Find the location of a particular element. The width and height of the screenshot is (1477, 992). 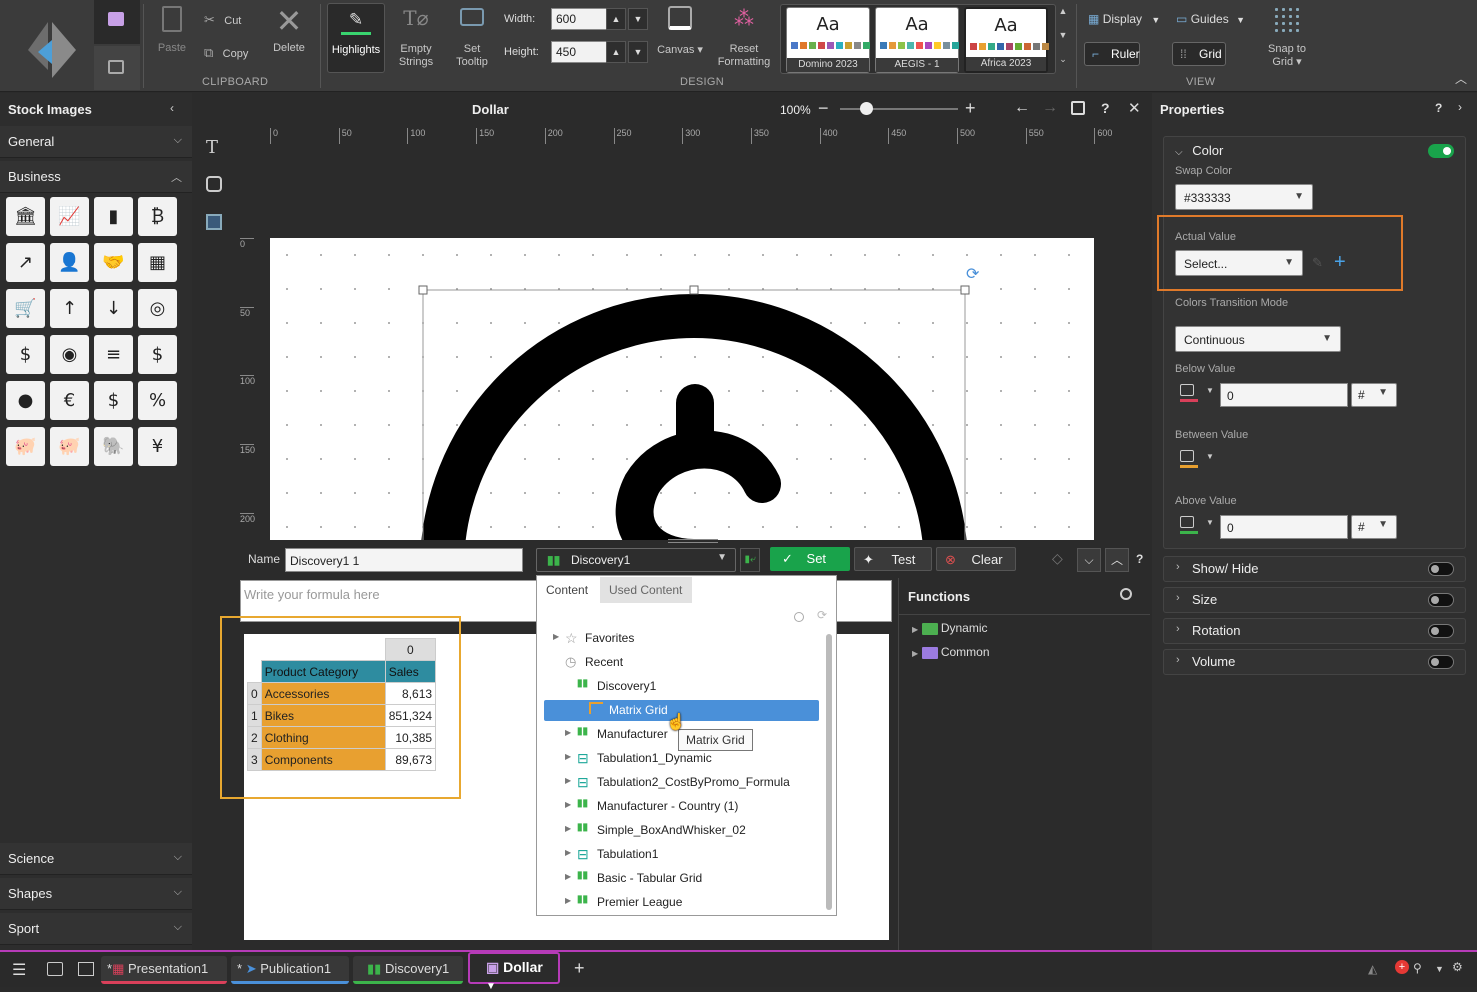

cart-icon: 🛒 is located at coordinates (25, 308).